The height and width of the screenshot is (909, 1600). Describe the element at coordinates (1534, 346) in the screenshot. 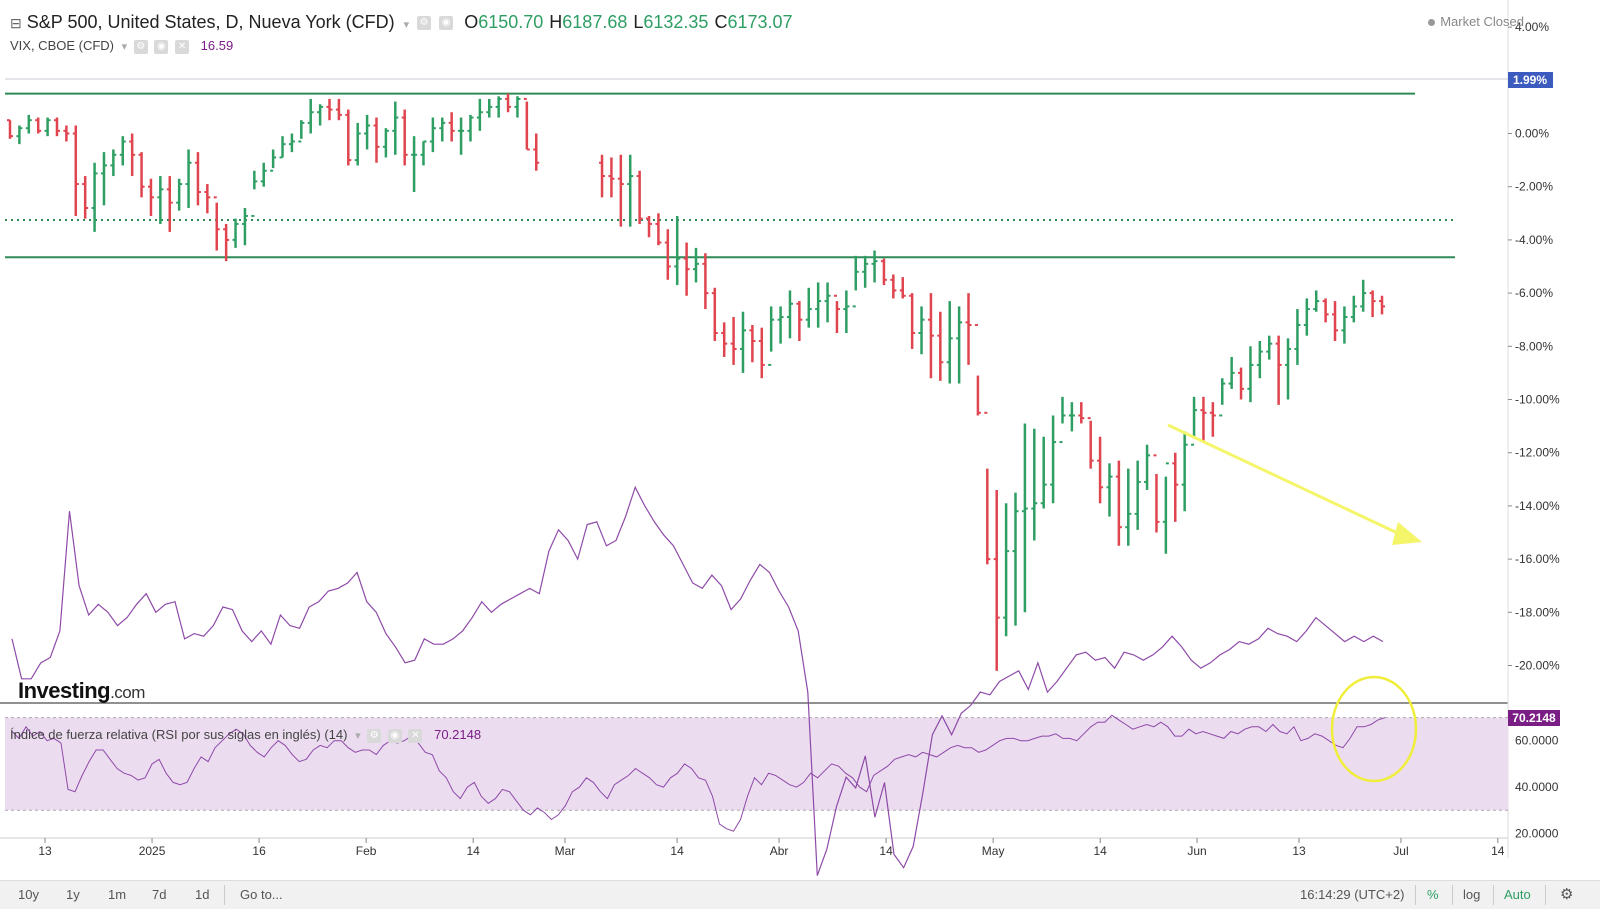

I see `y-tick-label: -8.00%` at that location.